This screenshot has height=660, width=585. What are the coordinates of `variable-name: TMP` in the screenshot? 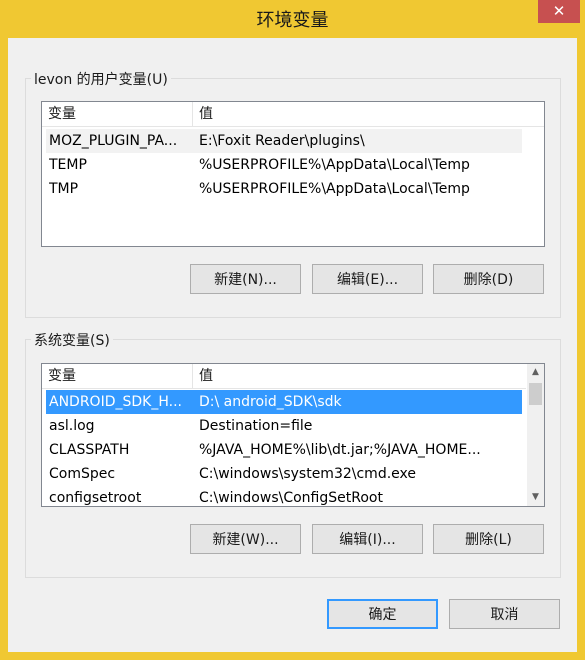 It's located at (64, 189).